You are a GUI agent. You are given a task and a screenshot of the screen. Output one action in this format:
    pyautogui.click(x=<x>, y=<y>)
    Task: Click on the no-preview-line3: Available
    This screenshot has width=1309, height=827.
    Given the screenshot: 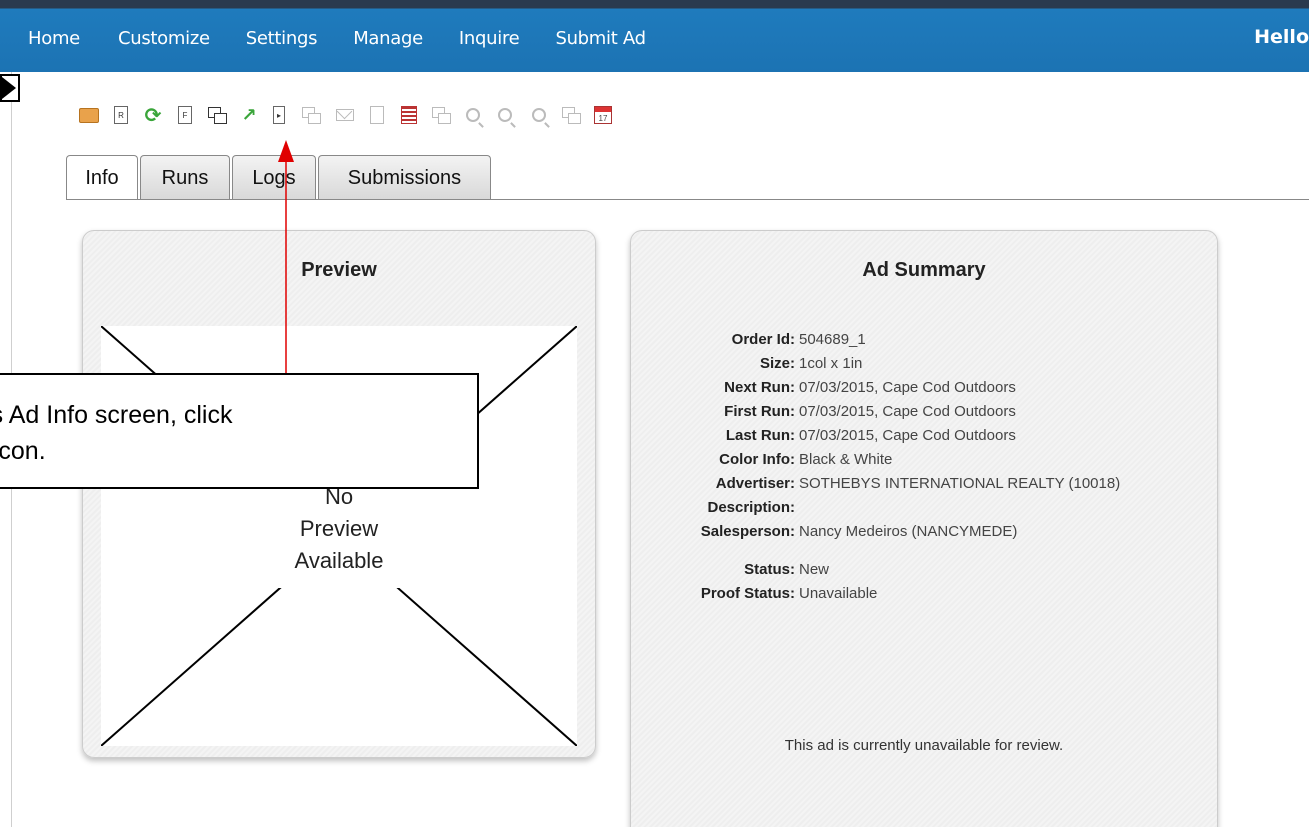 What is the action you would take?
    pyautogui.click(x=339, y=560)
    